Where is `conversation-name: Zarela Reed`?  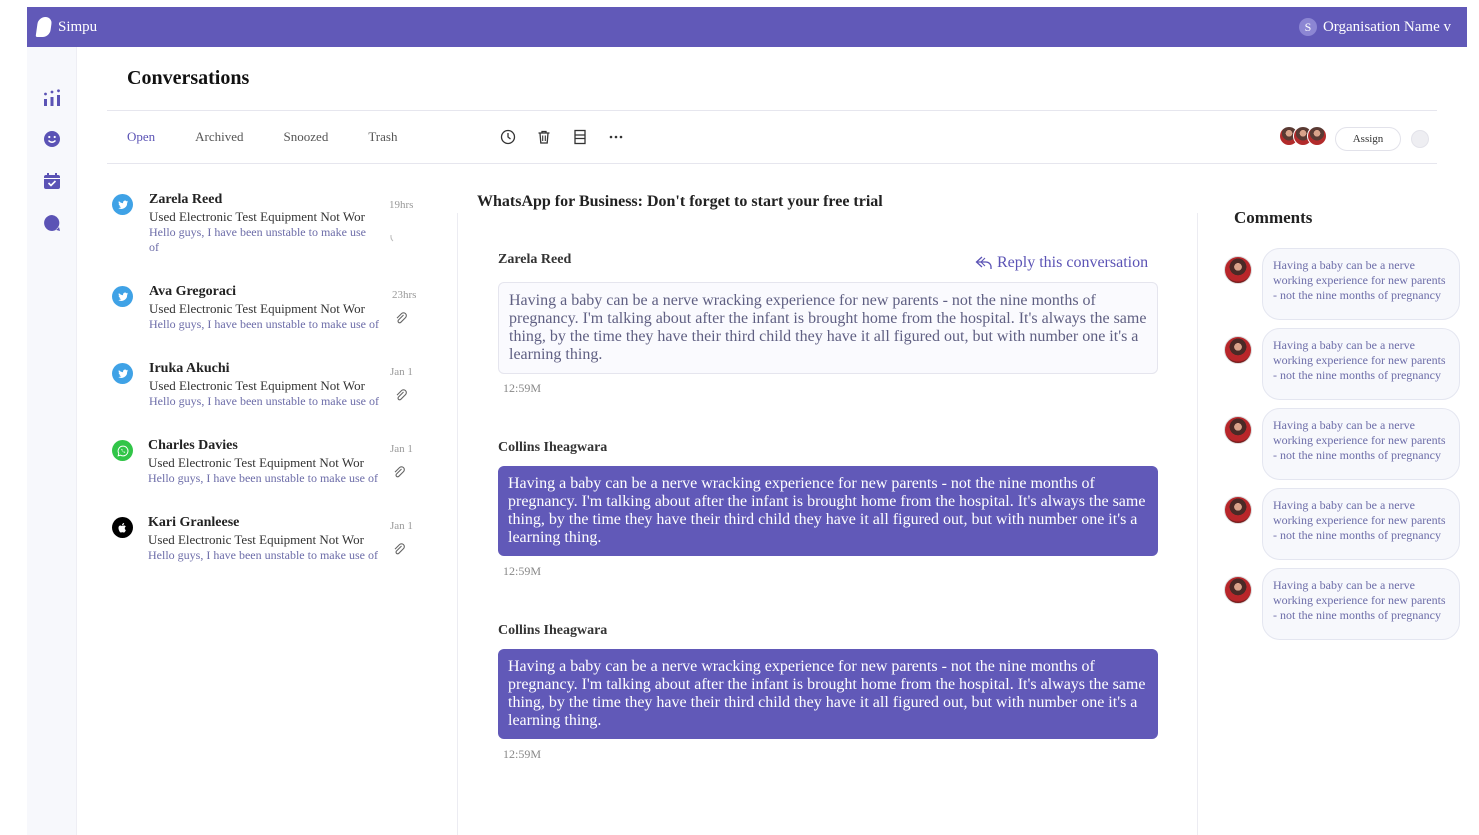 conversation-name: Zarela Reed is located at coordinates (186, 199).